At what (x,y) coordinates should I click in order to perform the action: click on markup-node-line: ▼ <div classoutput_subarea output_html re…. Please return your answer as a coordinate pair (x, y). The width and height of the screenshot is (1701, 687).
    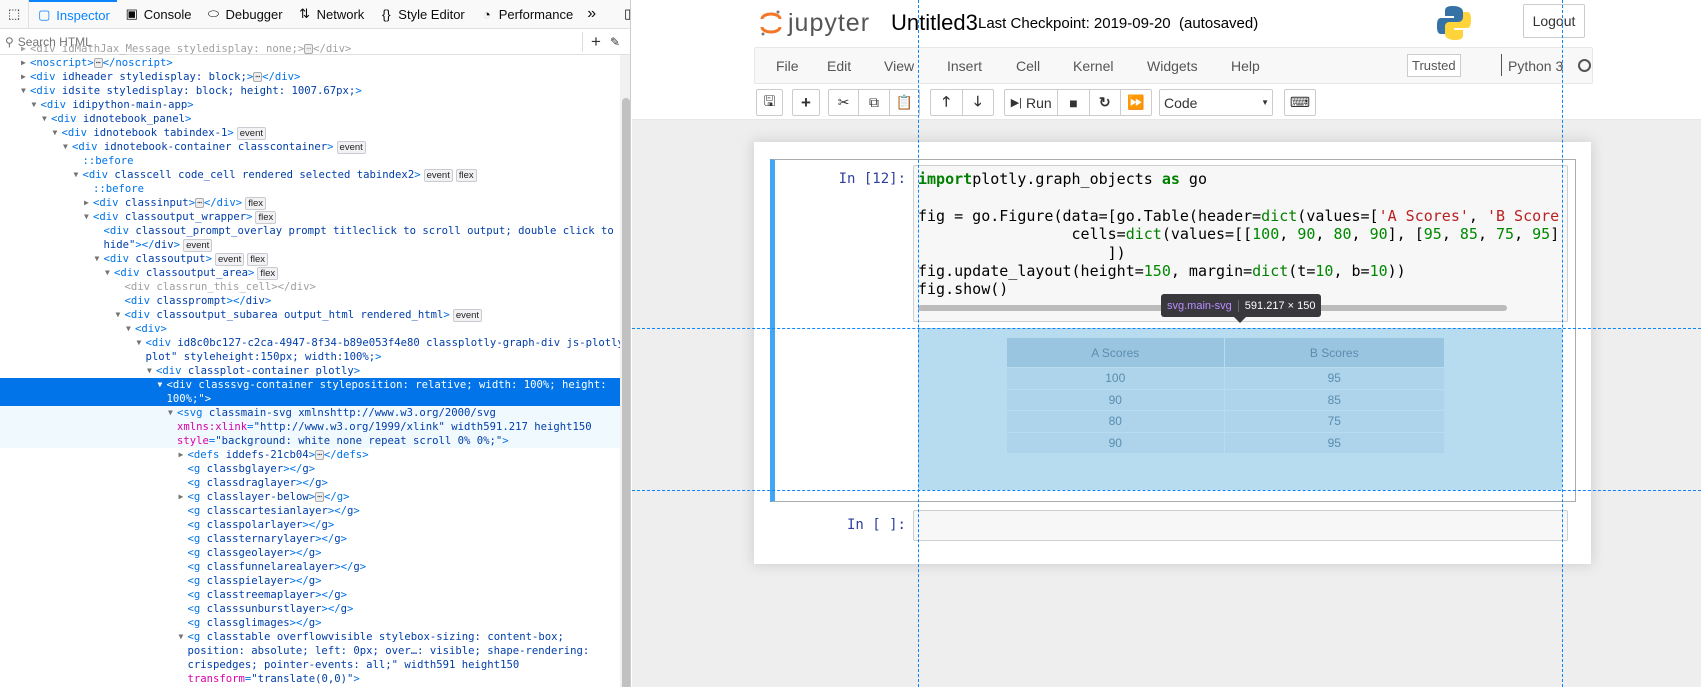
    Looking at the image, I should click on (310, 315).